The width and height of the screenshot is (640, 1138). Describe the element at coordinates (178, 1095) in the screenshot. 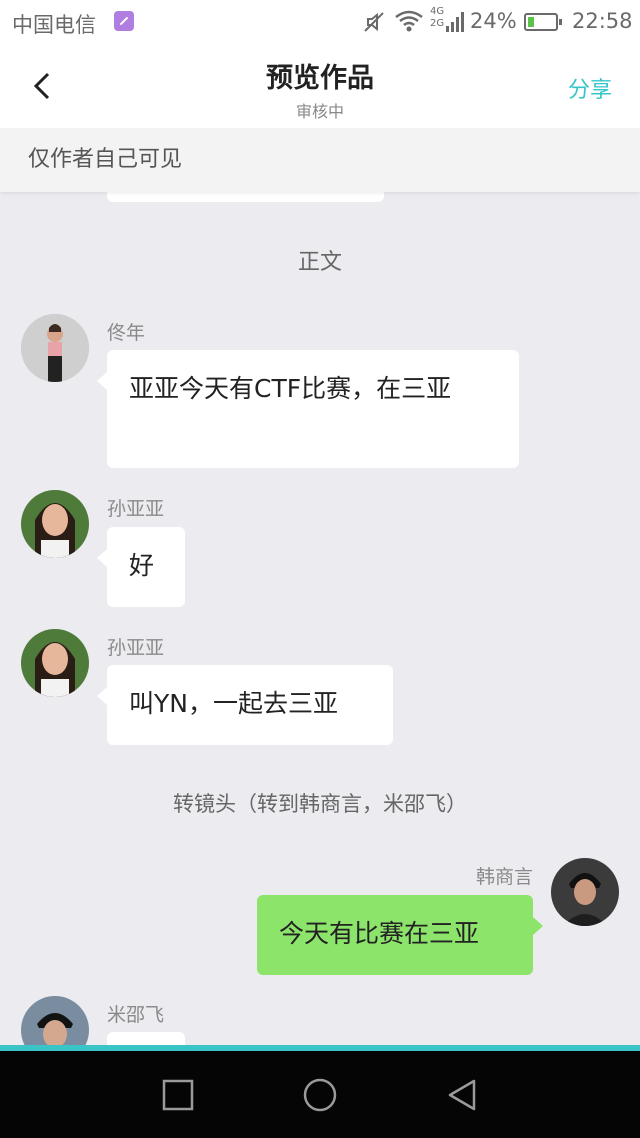

I see `square-icon` at that location.